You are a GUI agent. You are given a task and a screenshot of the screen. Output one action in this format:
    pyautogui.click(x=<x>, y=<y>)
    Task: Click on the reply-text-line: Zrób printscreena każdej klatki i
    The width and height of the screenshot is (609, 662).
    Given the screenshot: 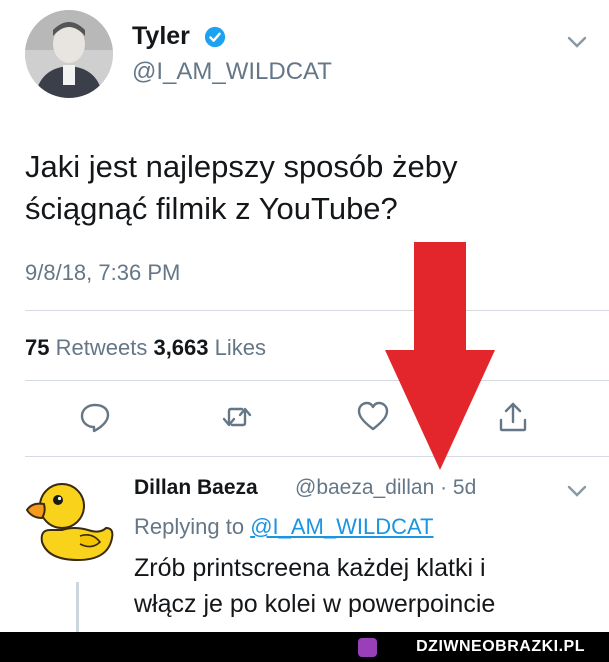 What is the action you would take?
    pyautogui.click(x=310, y=568)
    